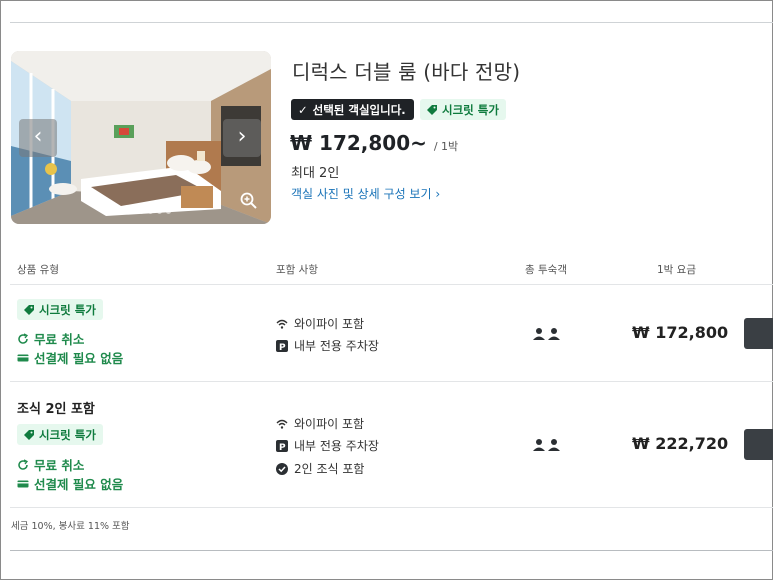 The height and width of the screenshot is (580, 773). I want to click on selected-room-badge: ✓ 선택된 객실입니다., so click(352, 109).